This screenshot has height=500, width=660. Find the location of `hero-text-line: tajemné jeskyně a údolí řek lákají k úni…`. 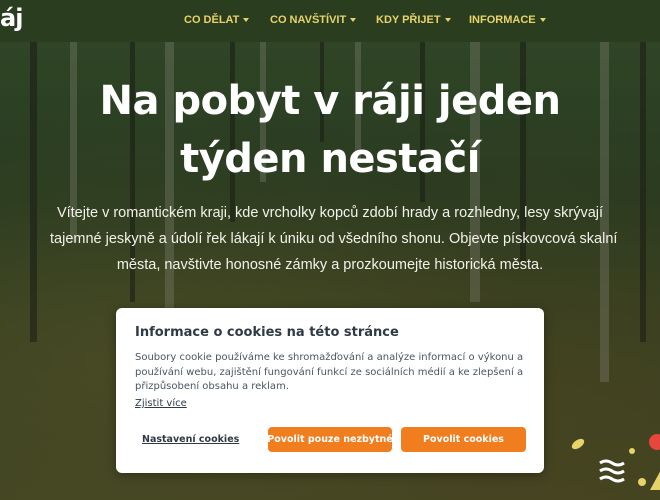

hero-text-line: tajemné jeskyně a údolí řek lákají k úni… is located at coordinates (334, 239).